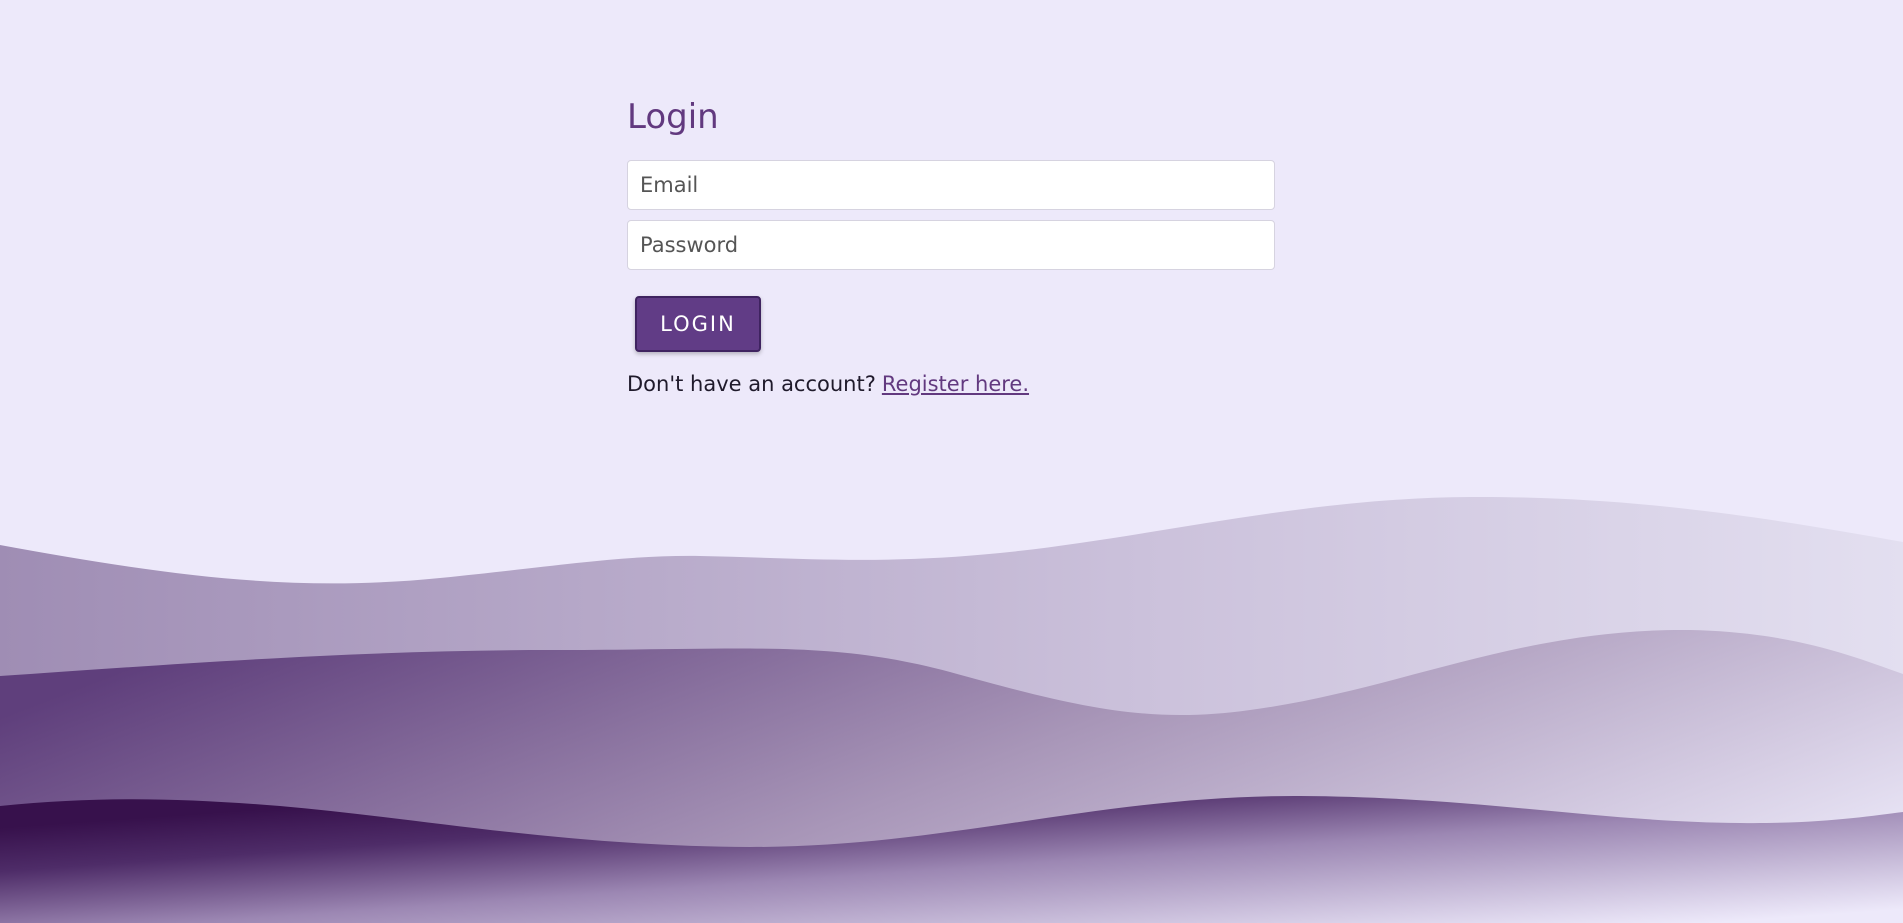  I want to click on email-field, so click(951, 185).